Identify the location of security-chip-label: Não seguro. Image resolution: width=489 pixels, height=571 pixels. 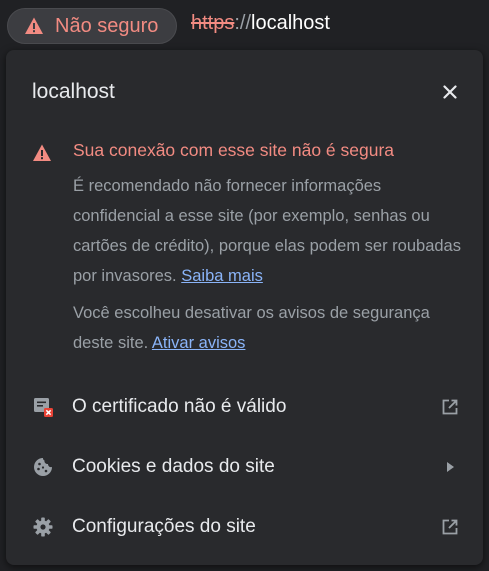
(107, 25).